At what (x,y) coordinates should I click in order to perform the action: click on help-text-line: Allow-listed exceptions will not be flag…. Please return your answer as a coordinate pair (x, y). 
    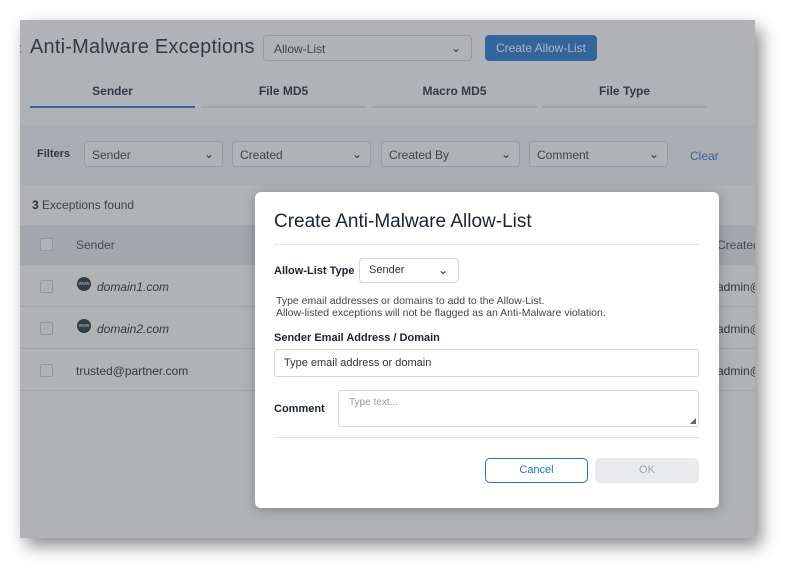
    Looking at the image, I should click on (441, 313).